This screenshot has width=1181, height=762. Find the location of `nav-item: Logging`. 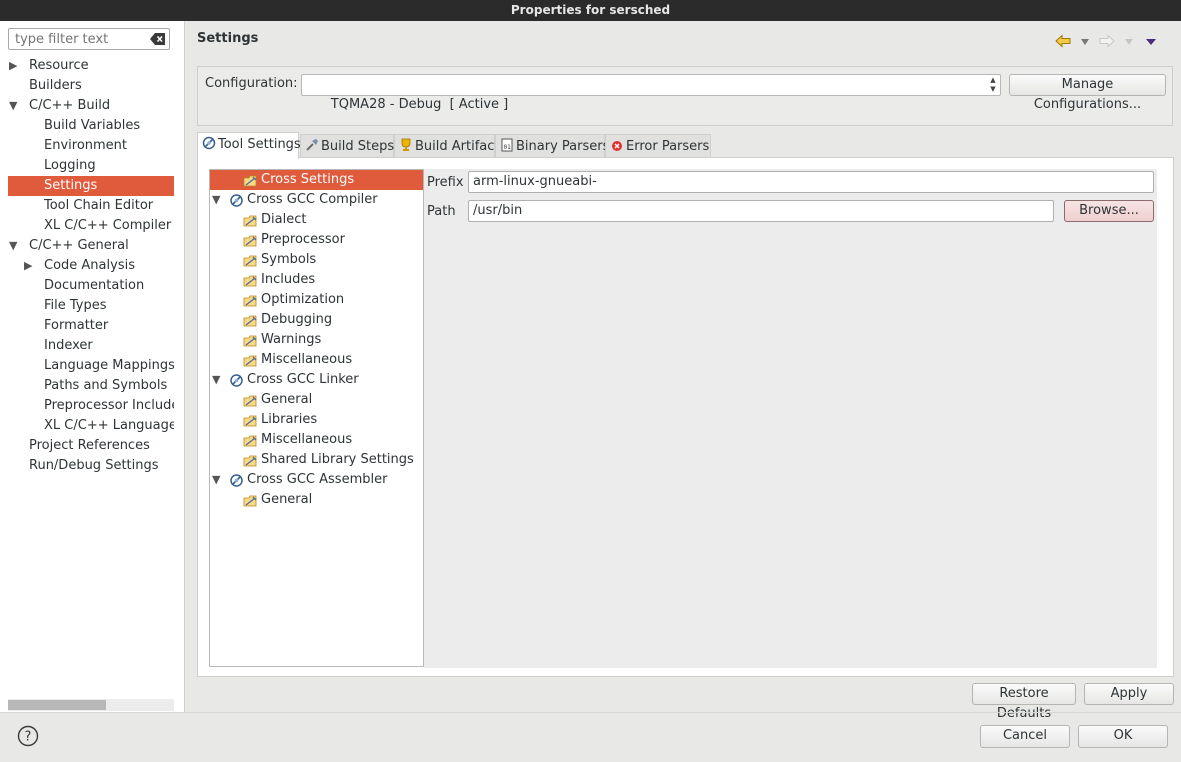

nav-item: Logging is located at coordinates (91, 166).